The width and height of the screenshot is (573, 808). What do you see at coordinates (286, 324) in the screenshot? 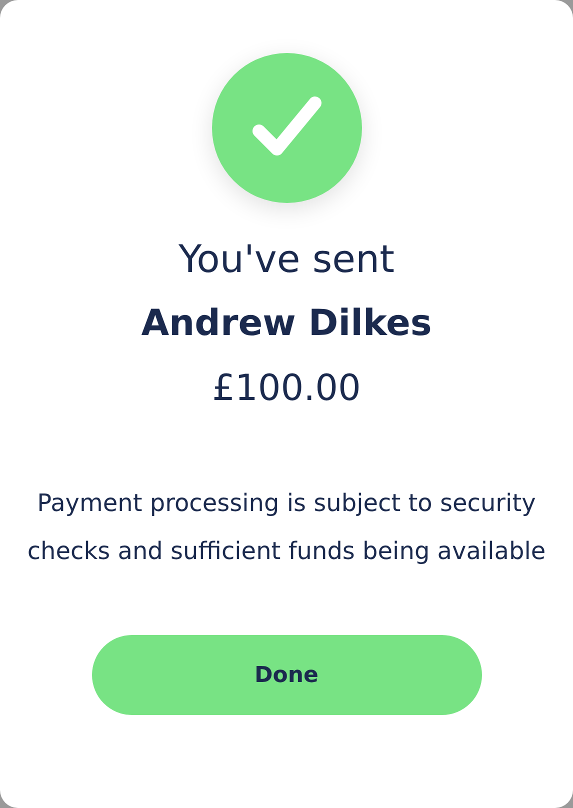
I see `recipient-name: Andrew Dilkes` at bounding box center [286, 324].